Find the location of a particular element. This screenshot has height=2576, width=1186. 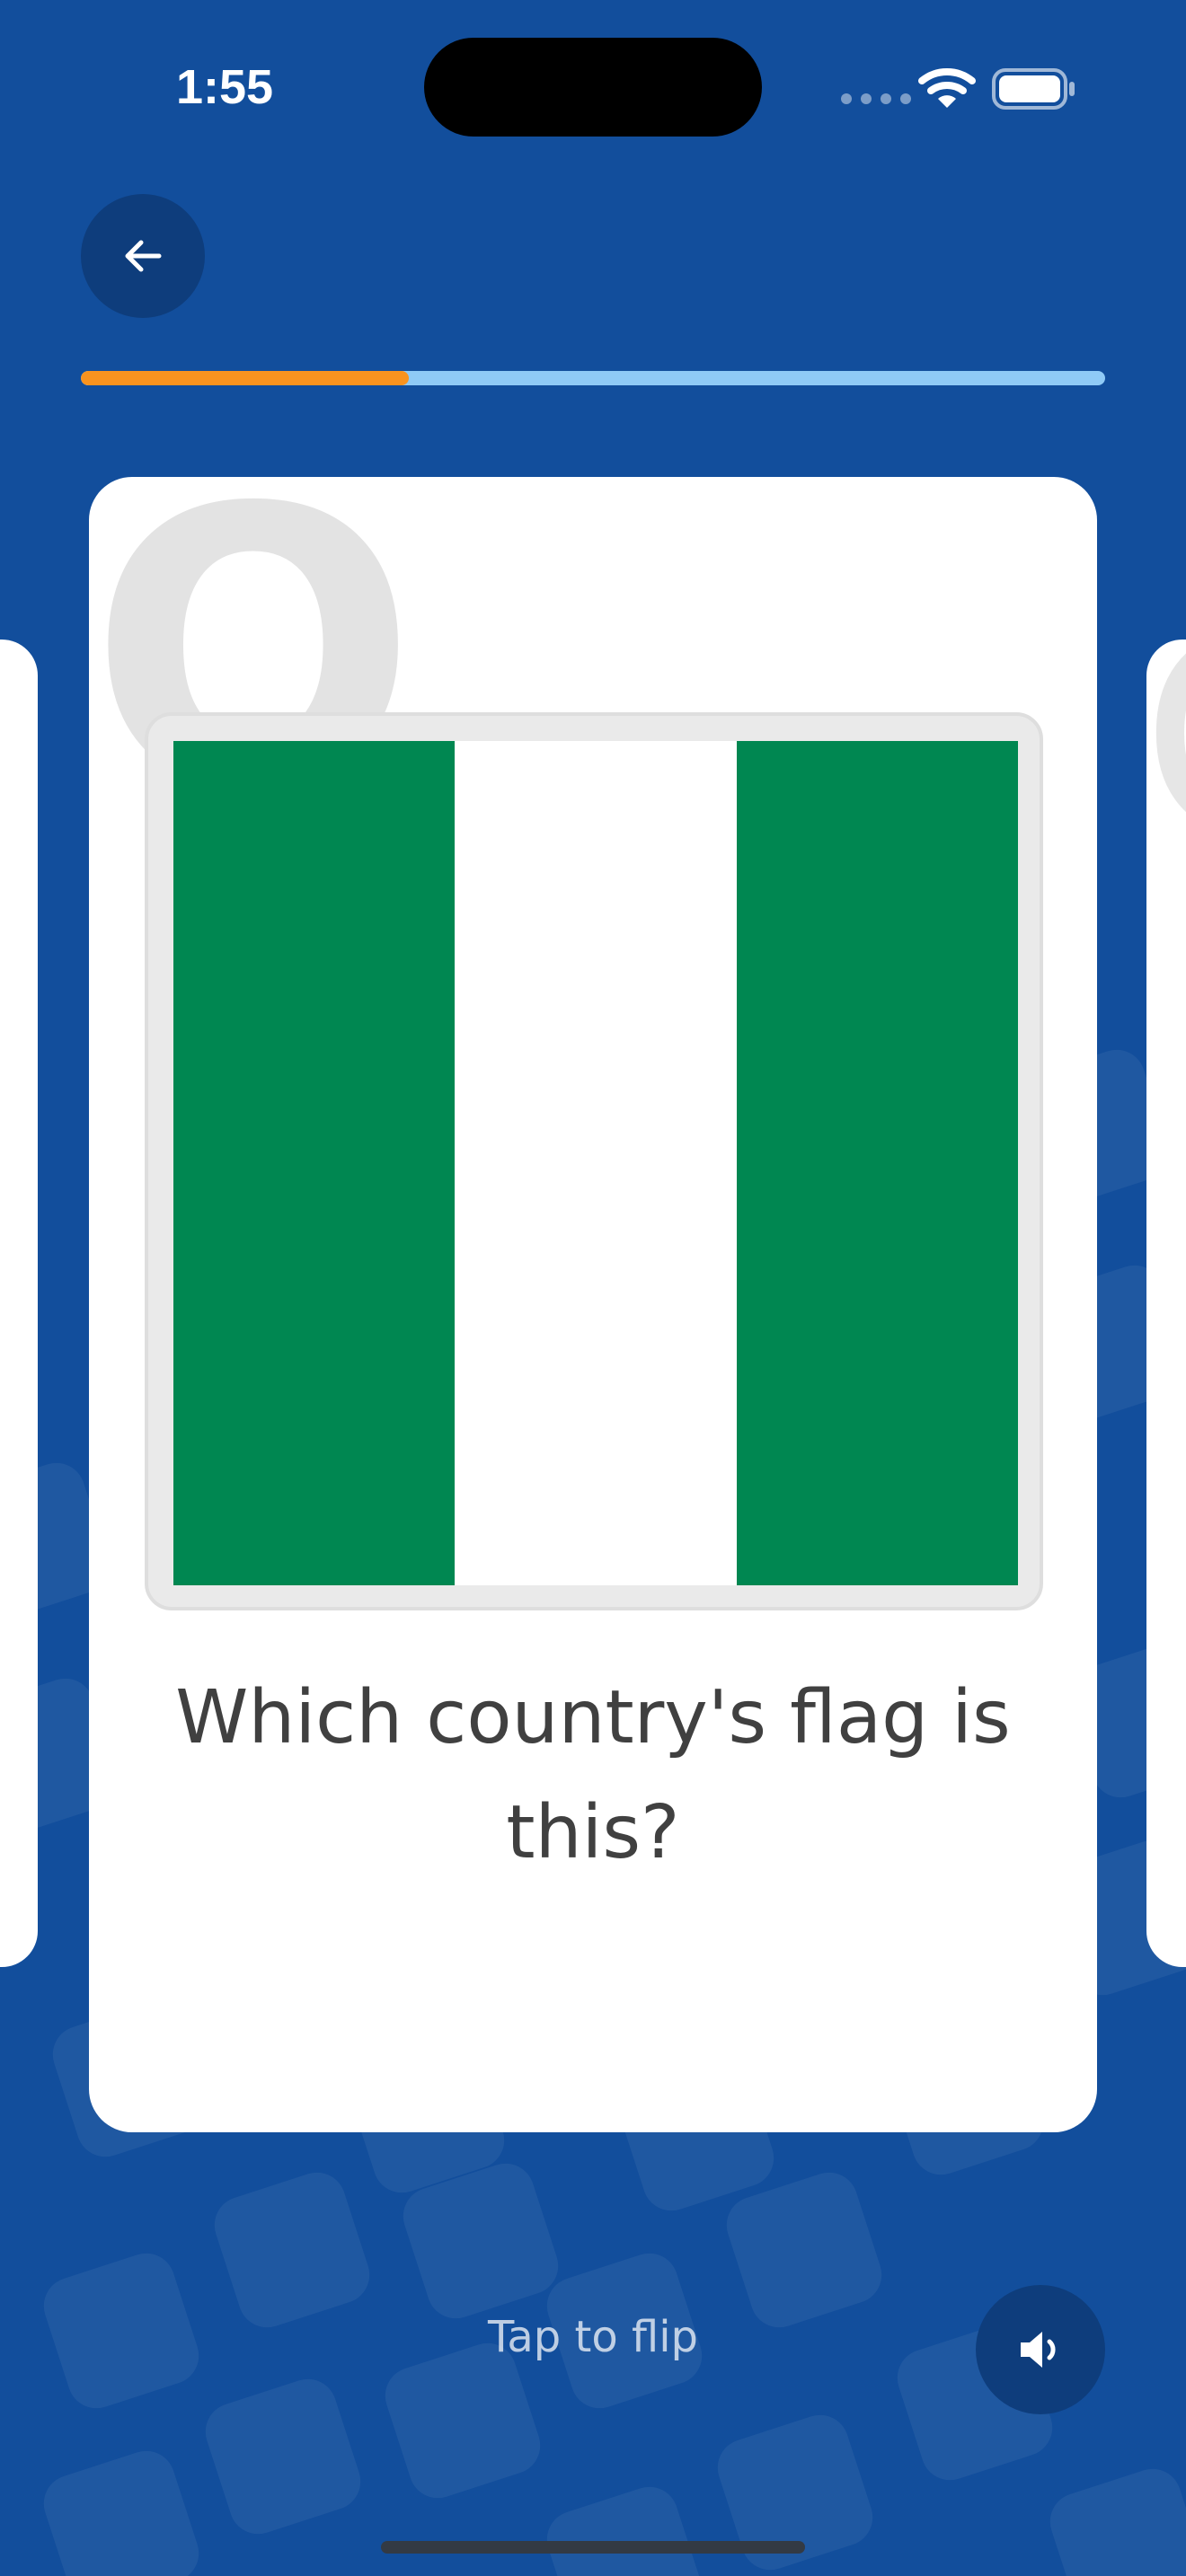

question-text: Which country's flag is this? is located at coordinates (593, 1775).